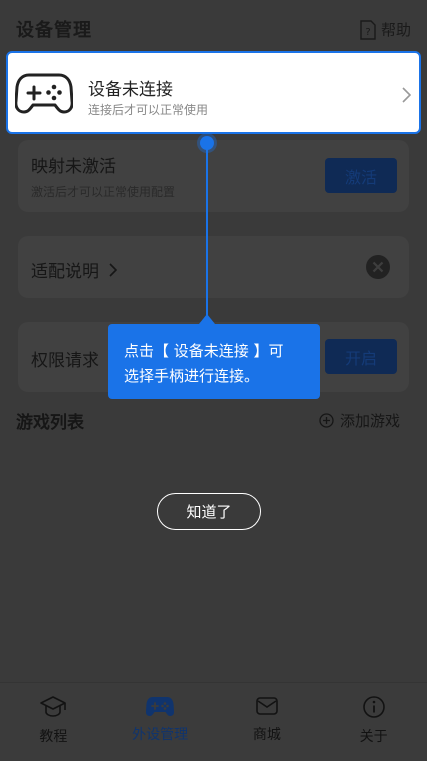  What do you see at coordinates (267, 706) in the screenshot?
I see `mail-icon` at bounding box center [267, 706].